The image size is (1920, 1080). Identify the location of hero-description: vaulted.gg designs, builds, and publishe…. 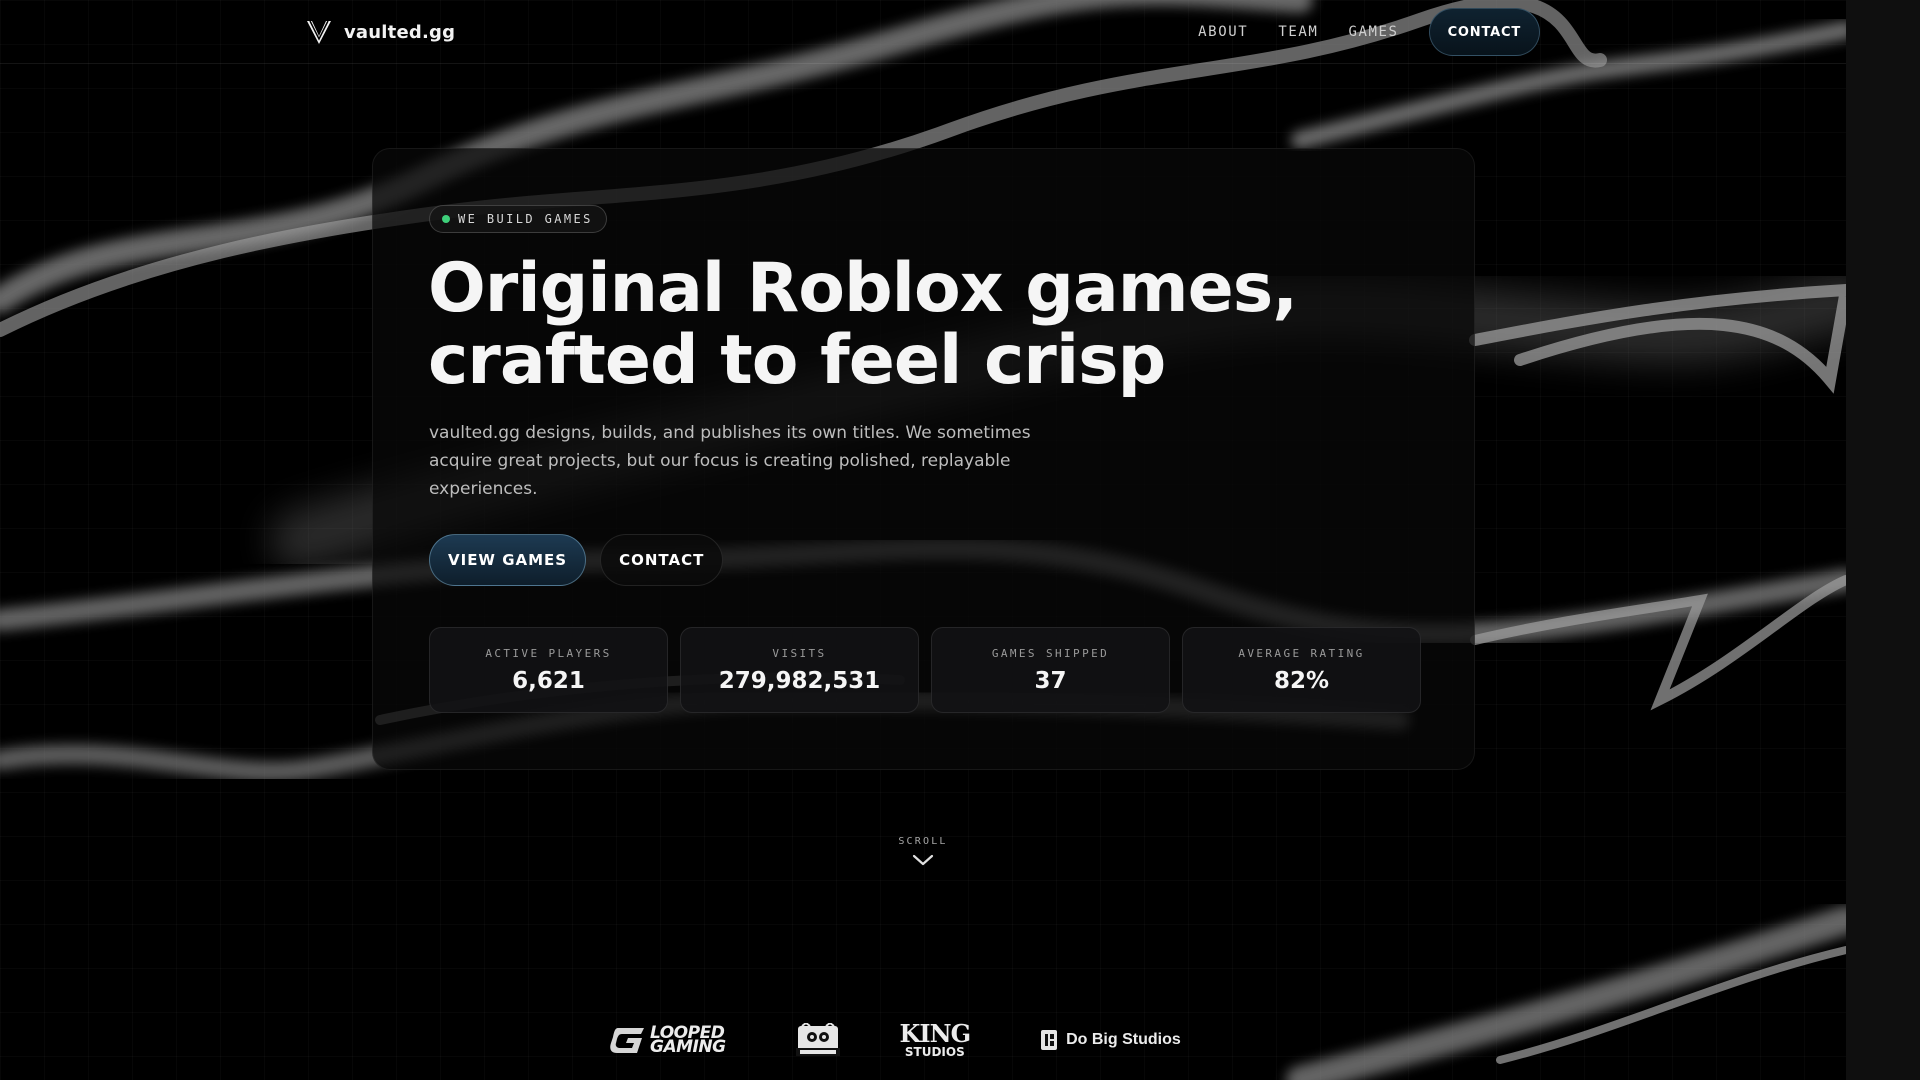
(730, 461).